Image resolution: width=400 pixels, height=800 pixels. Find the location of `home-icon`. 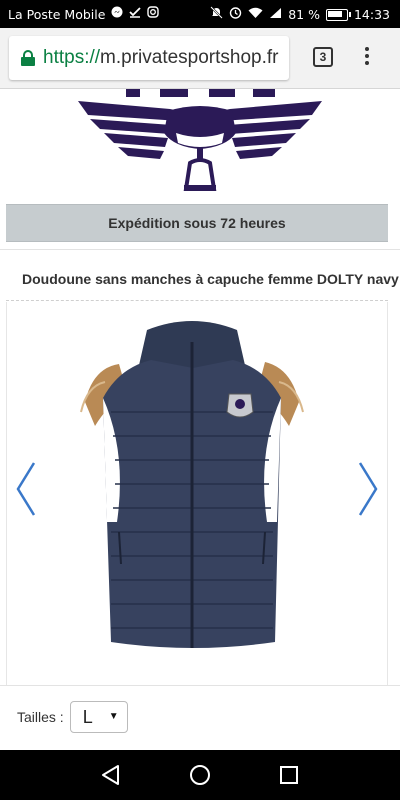

home-icon is located at coordinates (200, 775).